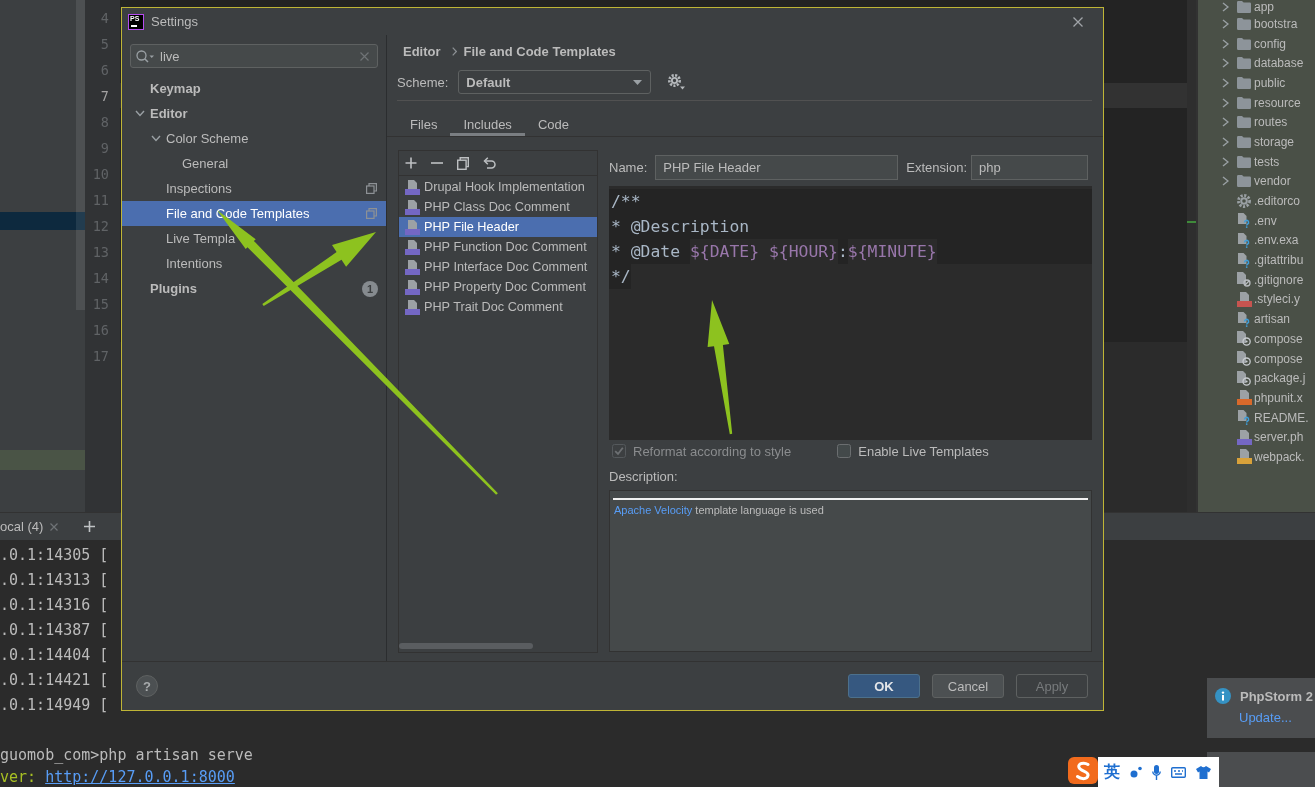 The width and height of the screenshot is (1315, 787). What do you see at coordinates (364, 56) in the screenshot?
I see `clear-icon` at bounding box center [364, 56].